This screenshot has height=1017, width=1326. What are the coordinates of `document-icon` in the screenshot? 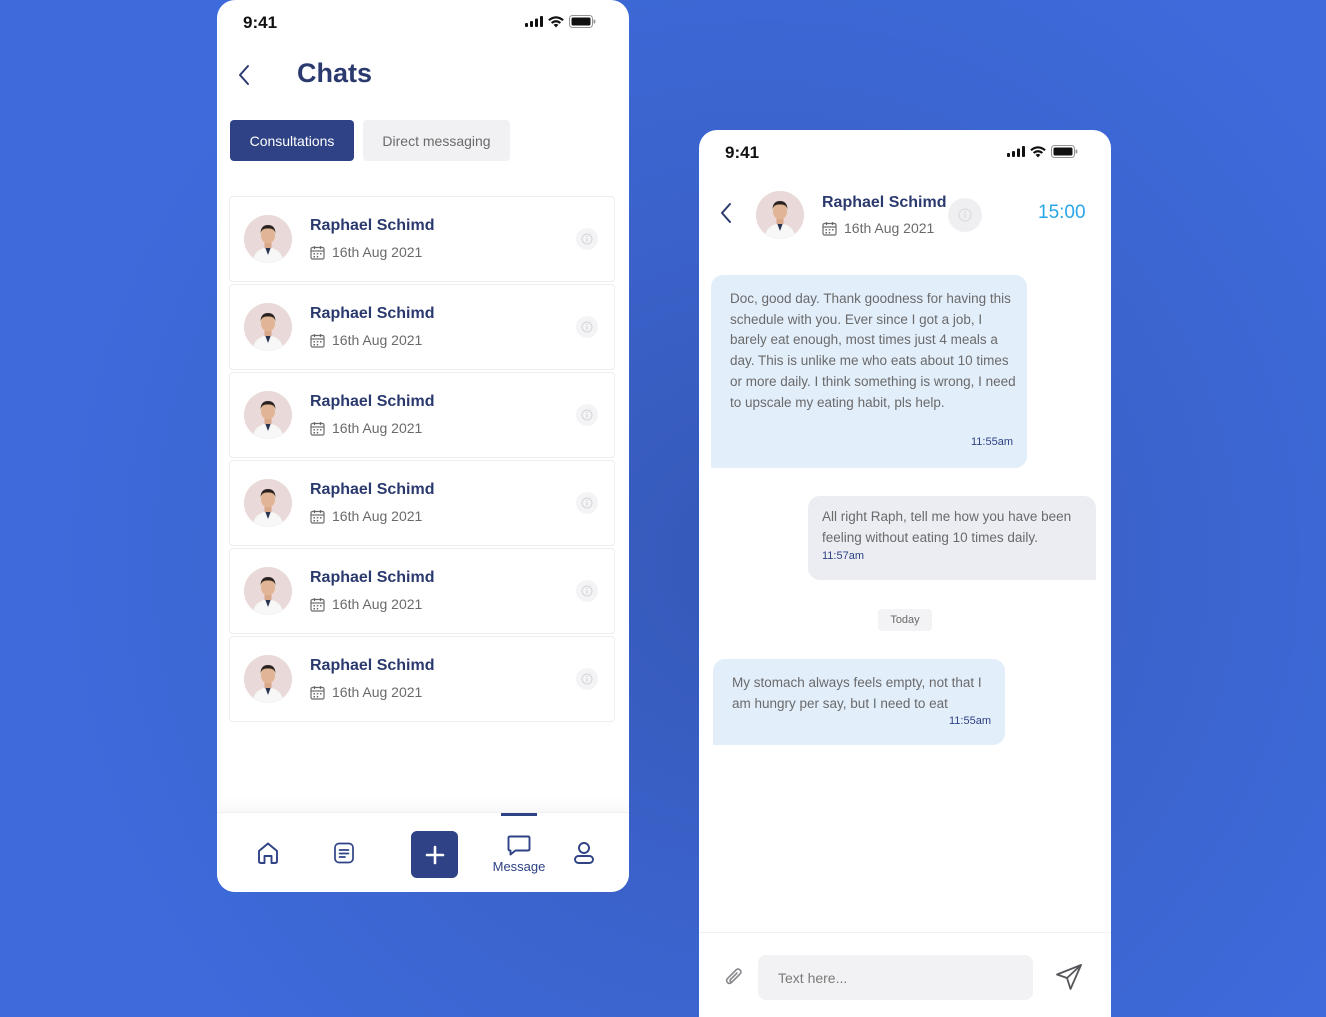 It's located at (344, 853).